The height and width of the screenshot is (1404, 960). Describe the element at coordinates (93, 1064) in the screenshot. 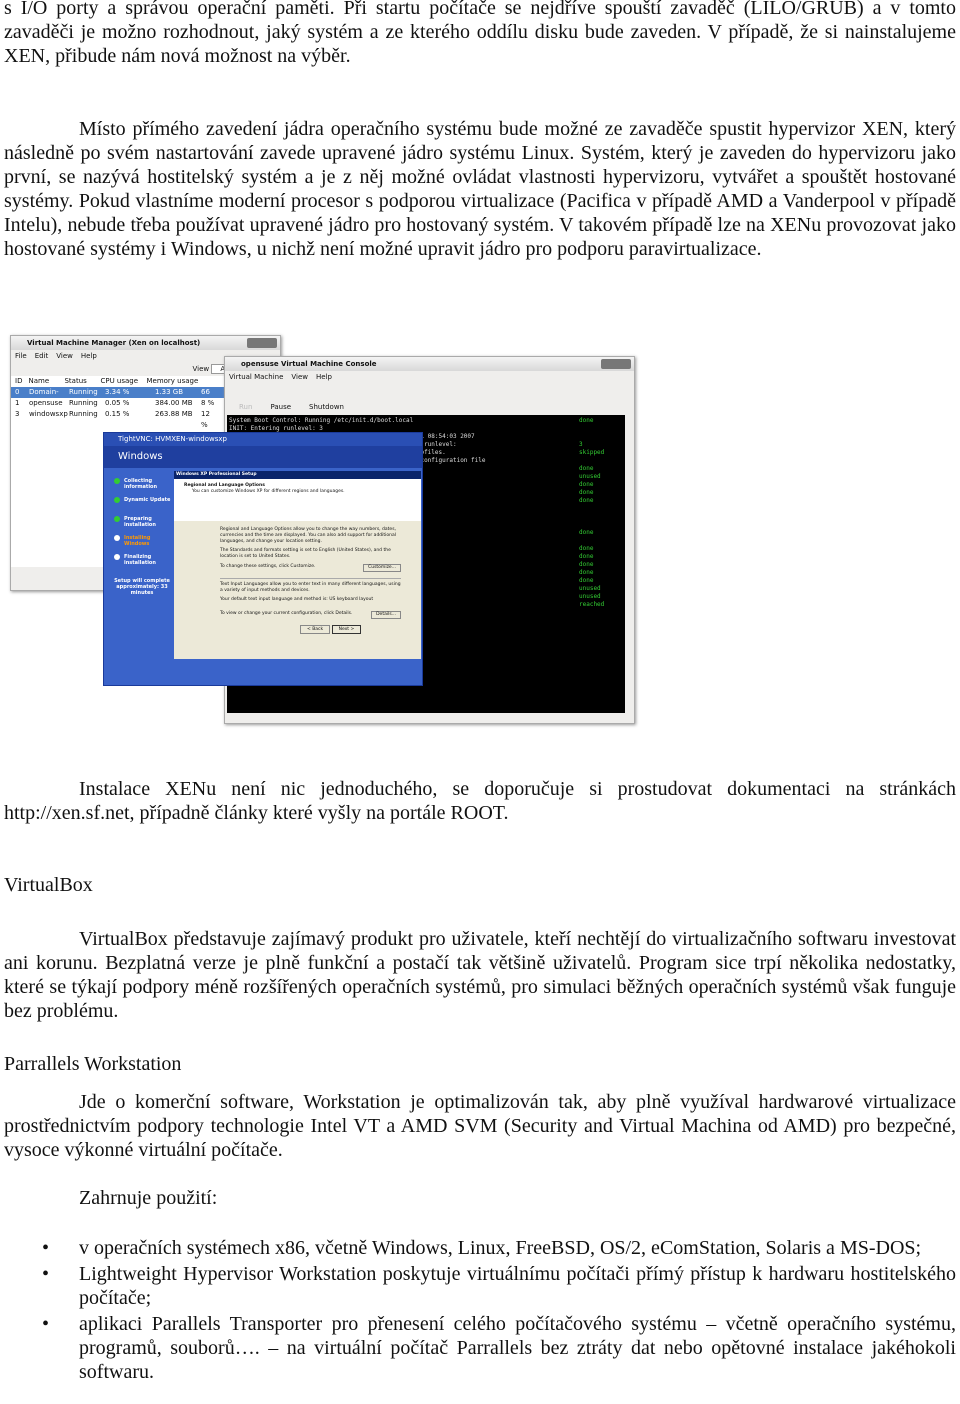

I see `heading-parallels: Parrallels Workstation` at that location.